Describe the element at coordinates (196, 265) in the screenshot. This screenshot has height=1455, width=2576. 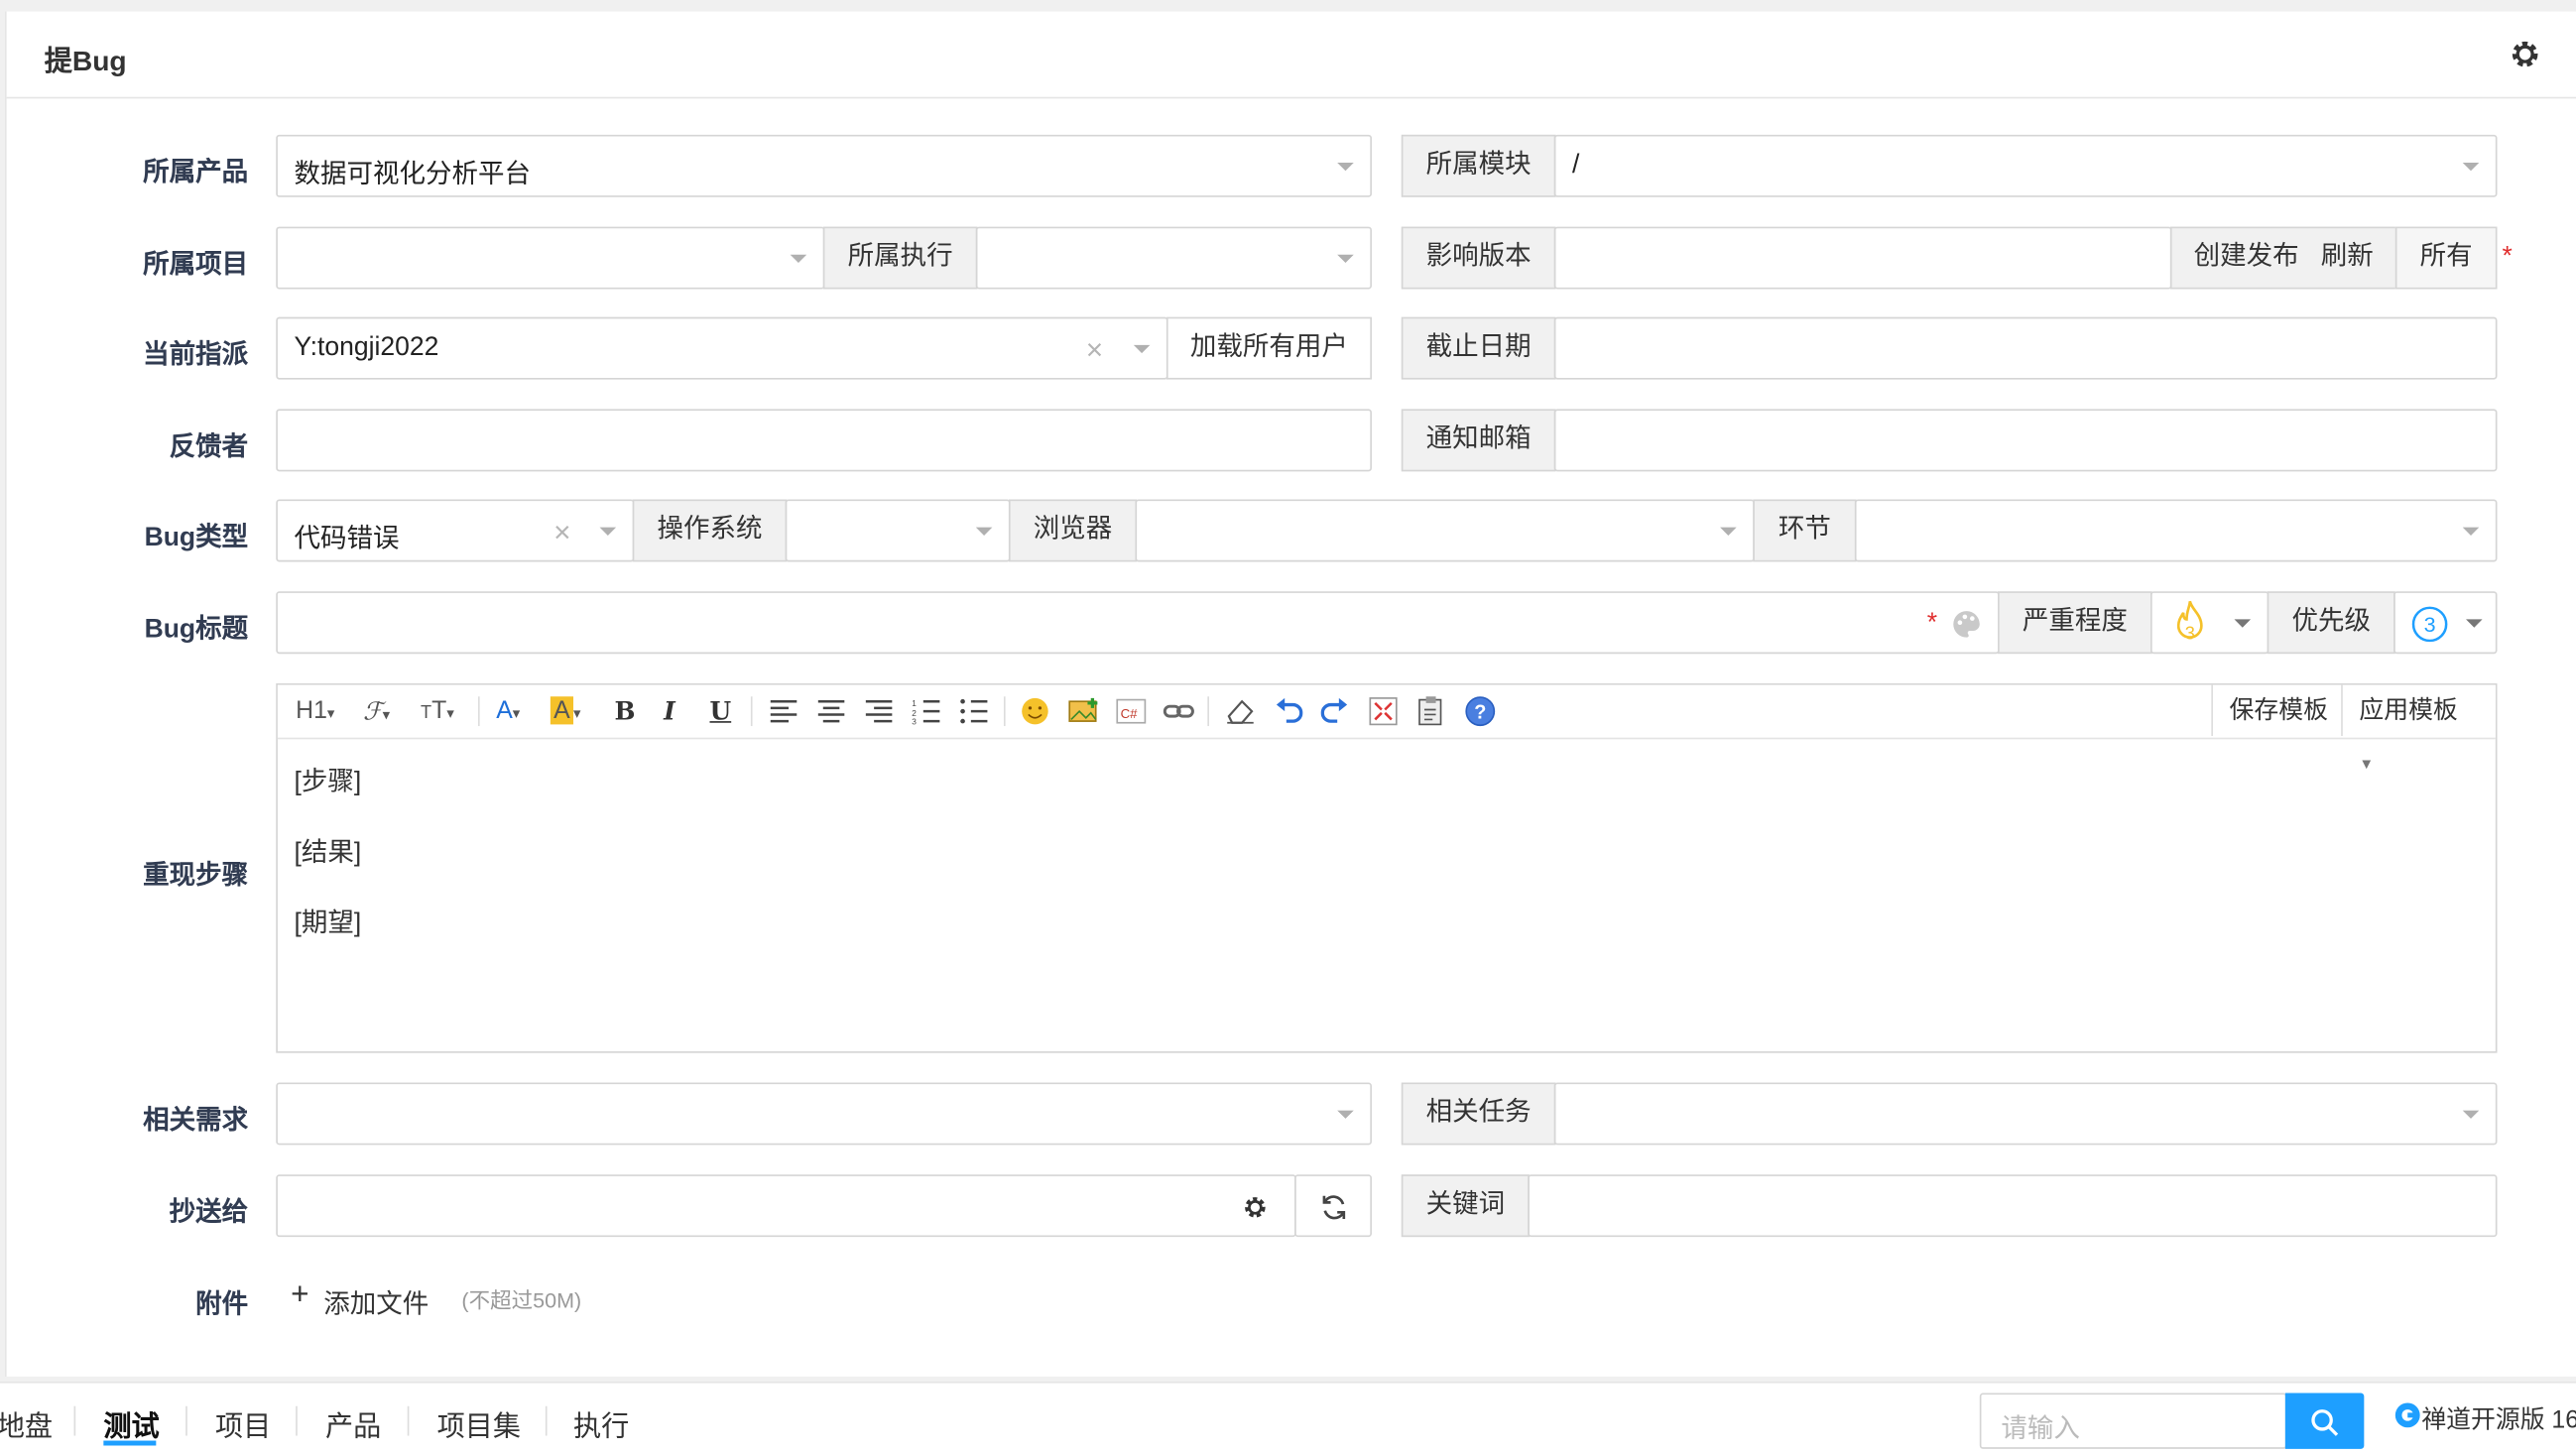
I see `project-label: 所属项目` at that location.